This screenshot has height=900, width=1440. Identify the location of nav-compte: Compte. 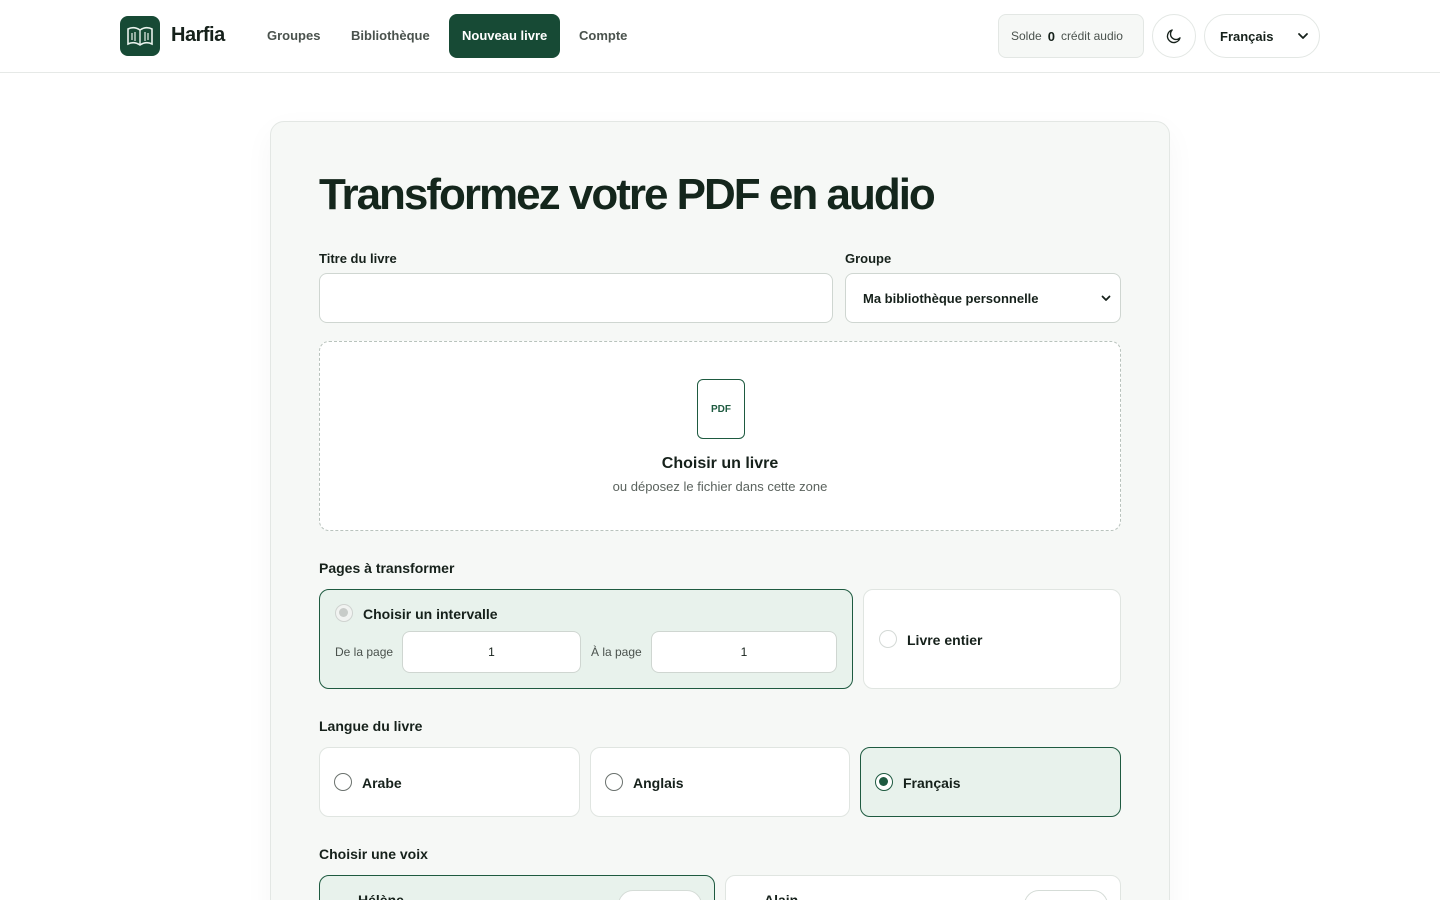
(603, 36).